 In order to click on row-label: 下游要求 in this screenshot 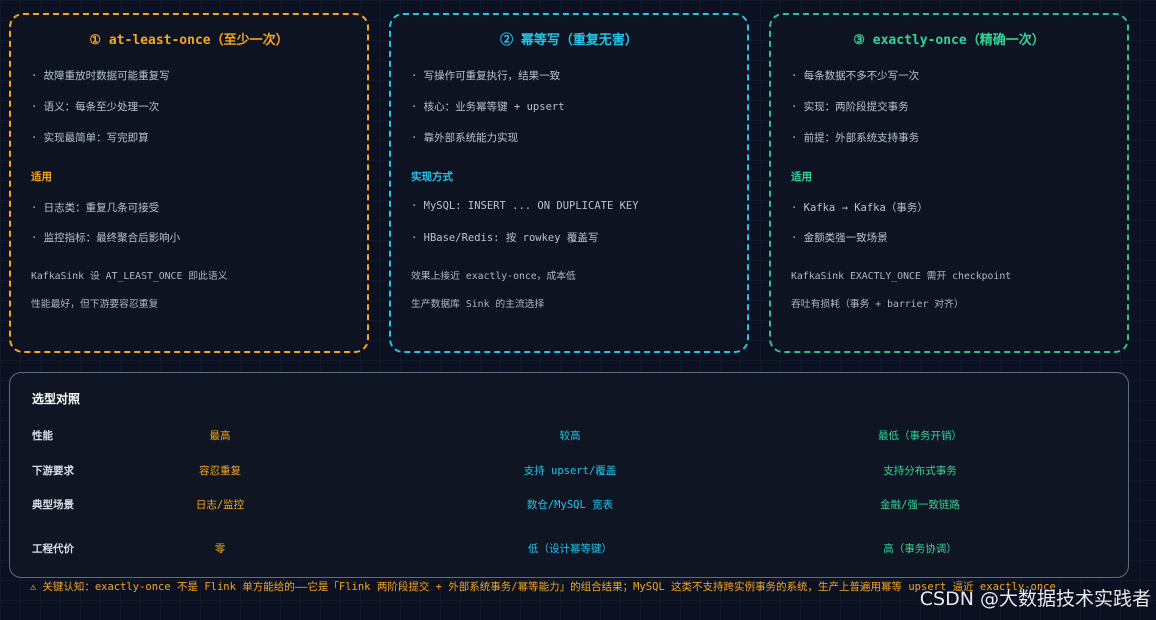, I will do `click(53, 471)`.